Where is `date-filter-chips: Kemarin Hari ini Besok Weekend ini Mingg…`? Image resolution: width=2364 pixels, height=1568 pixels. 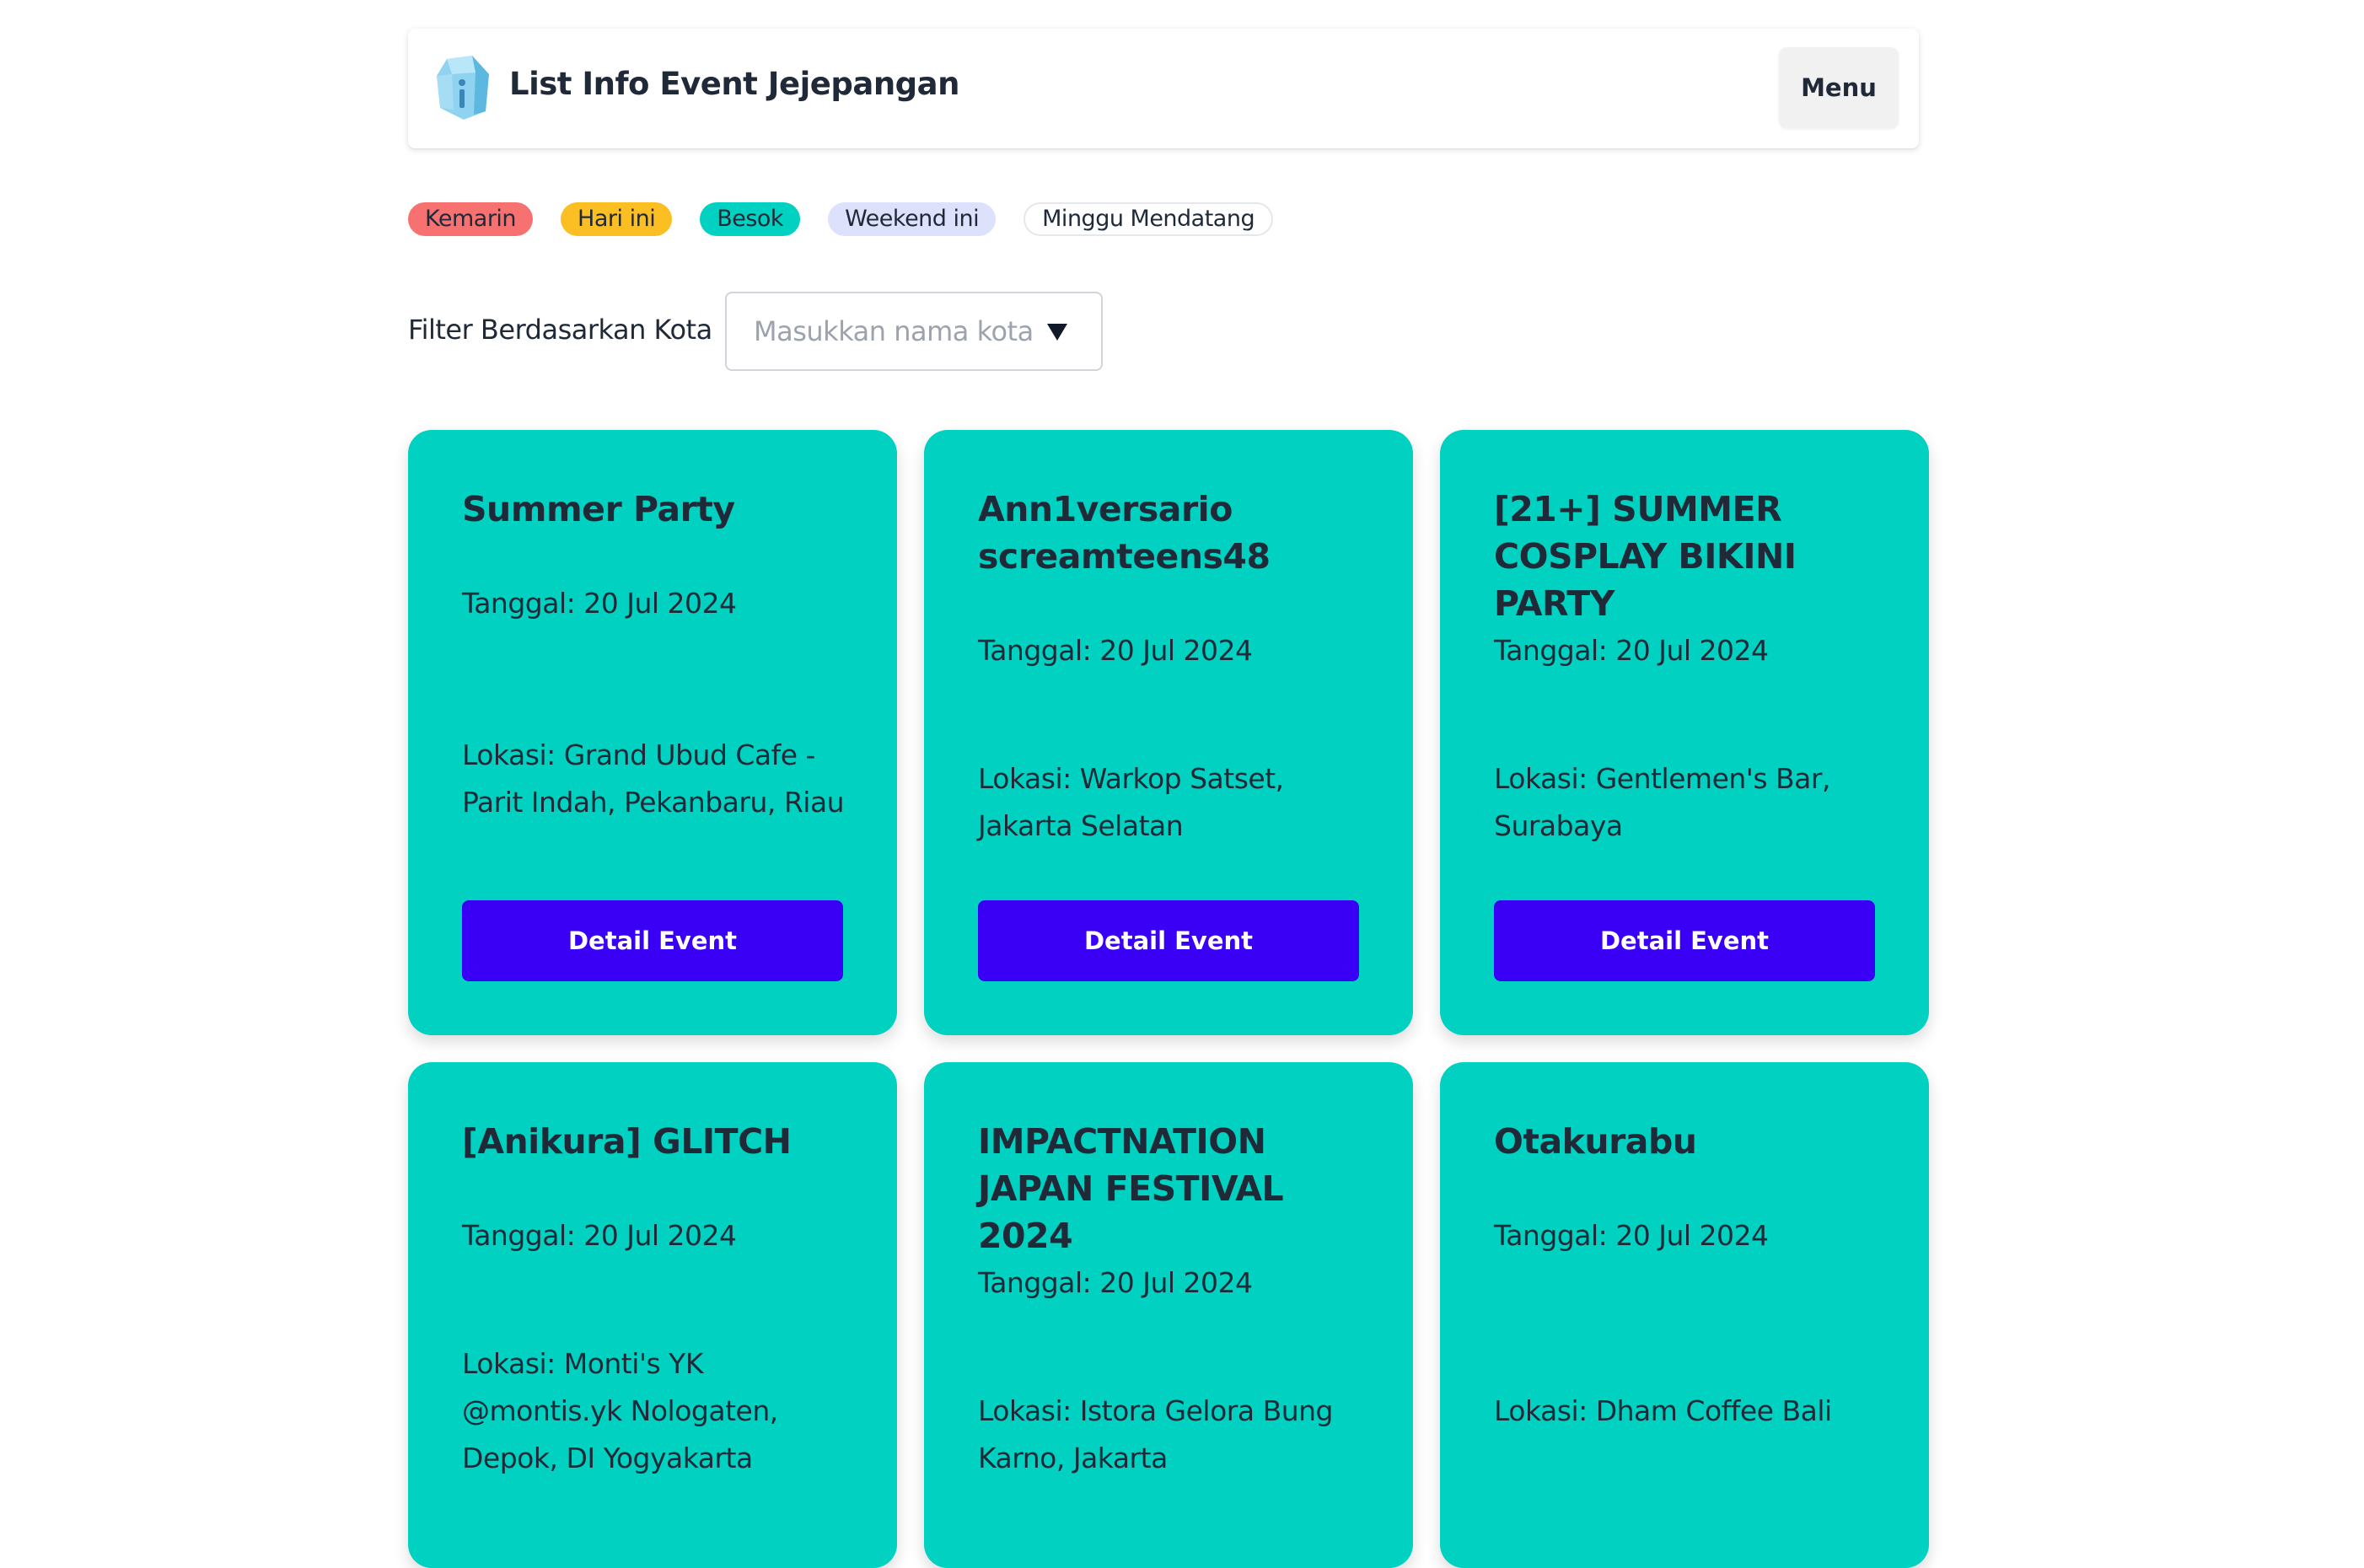 date-filter-chips: Kemarin Hari ini Besok Weekend ini Mingg… is located at coordinates (841, 219).